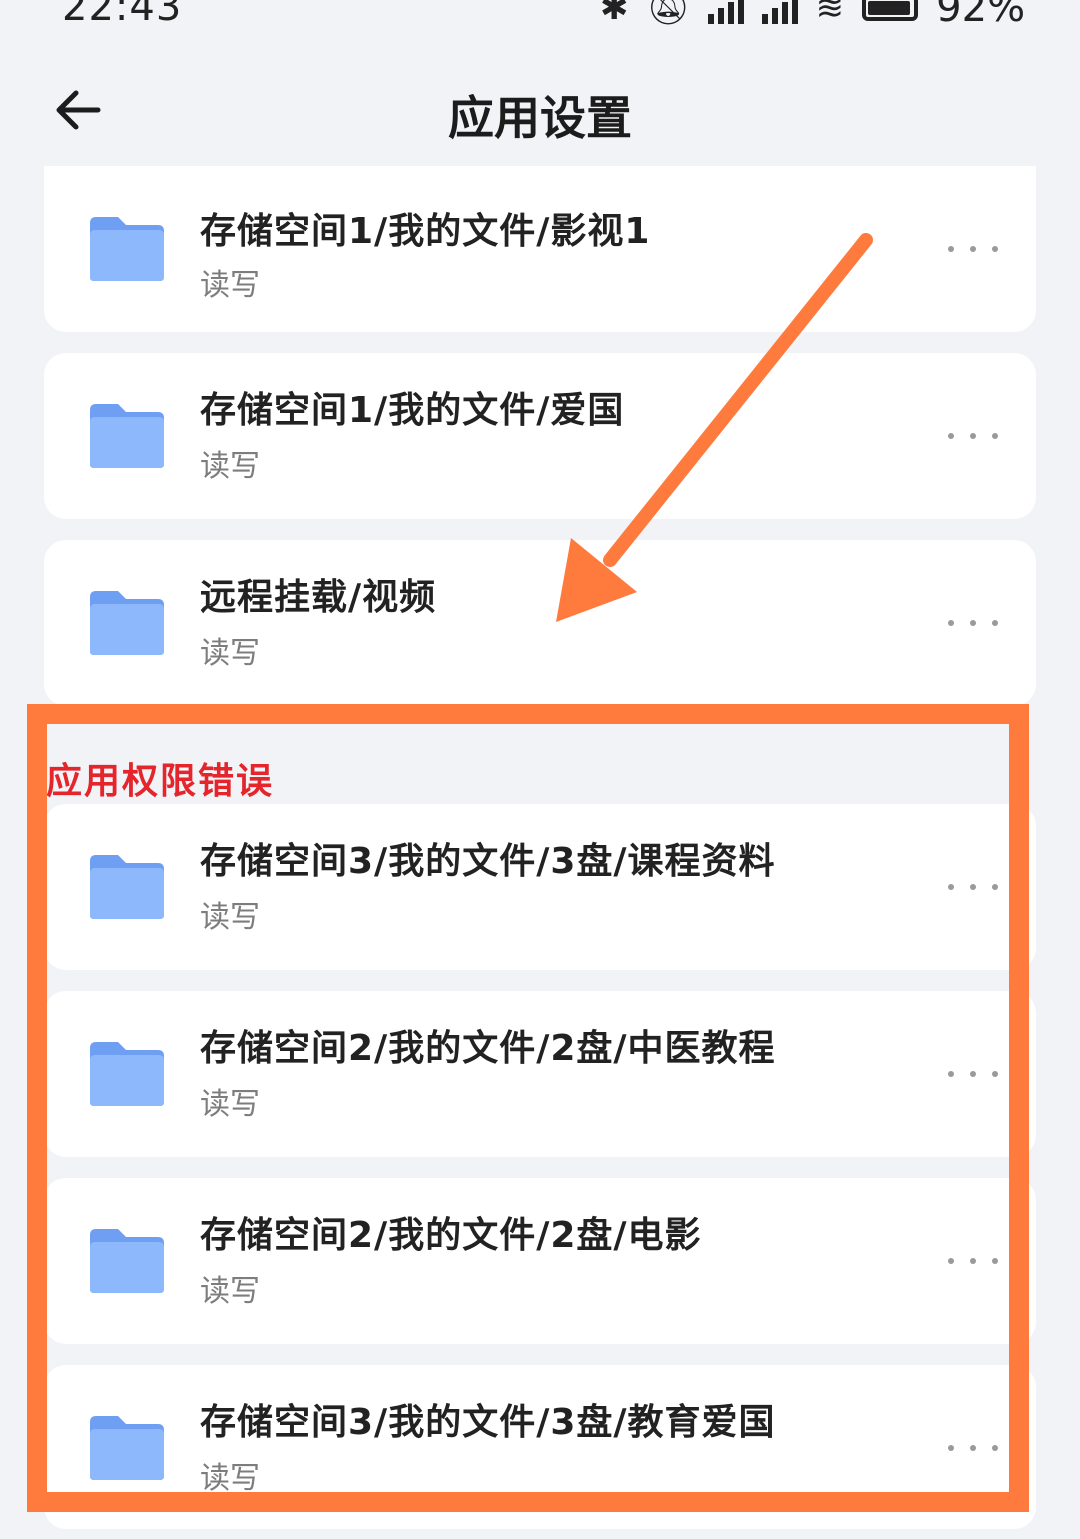  Describe the element at coordinates (981, 15) in the screenshot. I see `battery-level: 92%` at that location.